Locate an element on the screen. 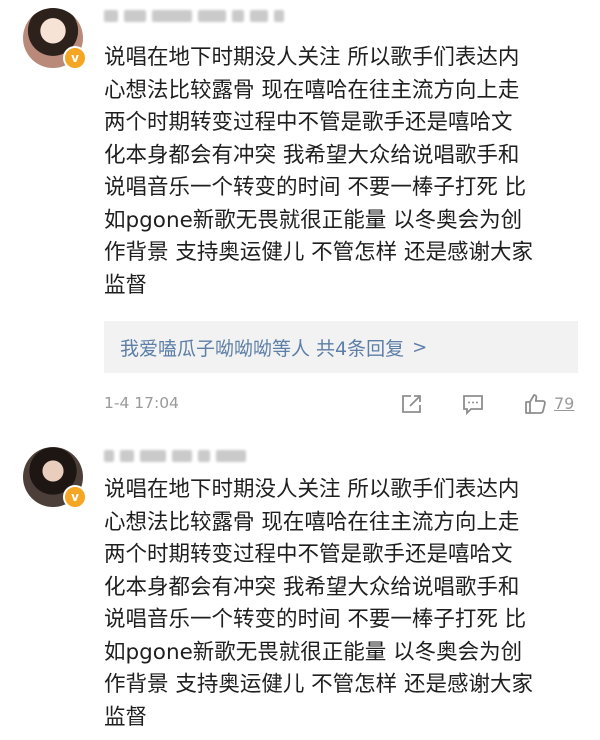 The image size is (600, 740). comment-meta: 1-4 17:04 79 is located at coordinates (342, 404).